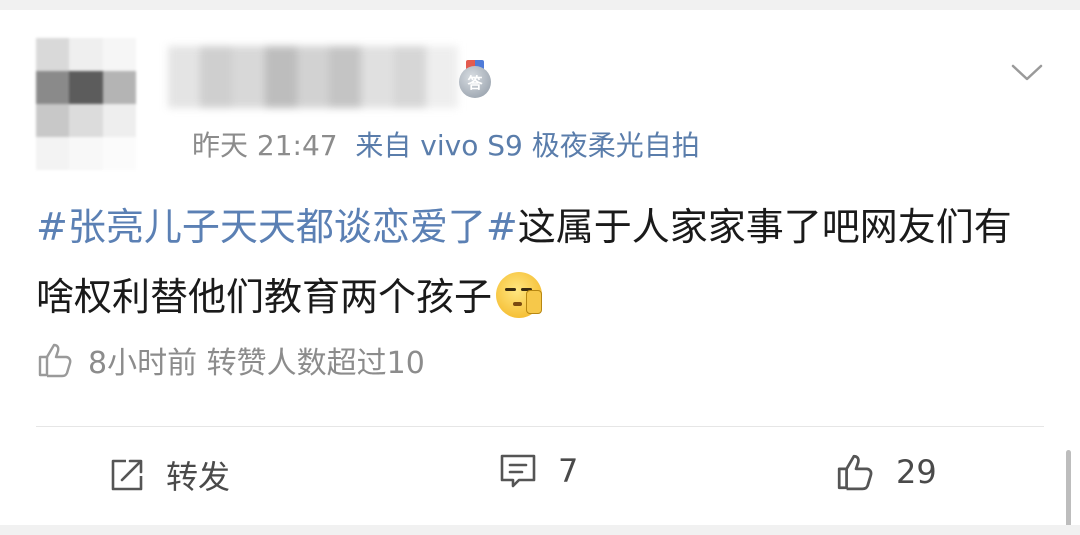  I want to click on repost-label: 转发, so click(198, 477).